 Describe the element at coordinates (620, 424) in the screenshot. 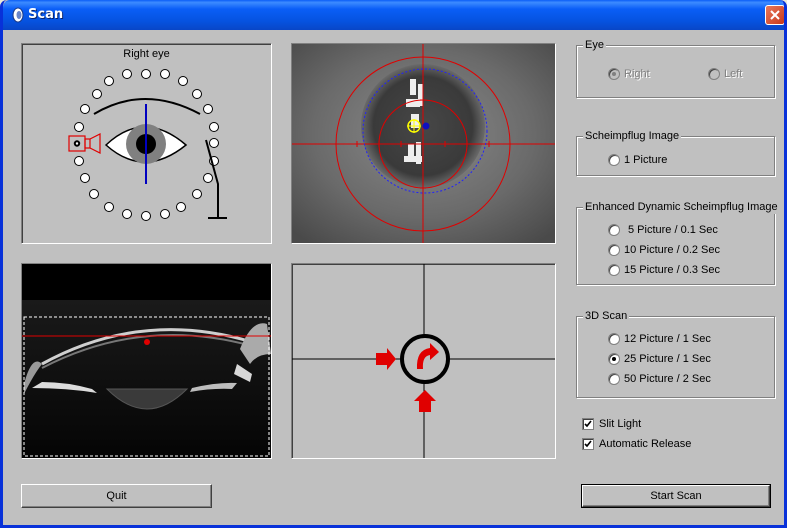

I see `slit-light-label: Slit Light` at that location.